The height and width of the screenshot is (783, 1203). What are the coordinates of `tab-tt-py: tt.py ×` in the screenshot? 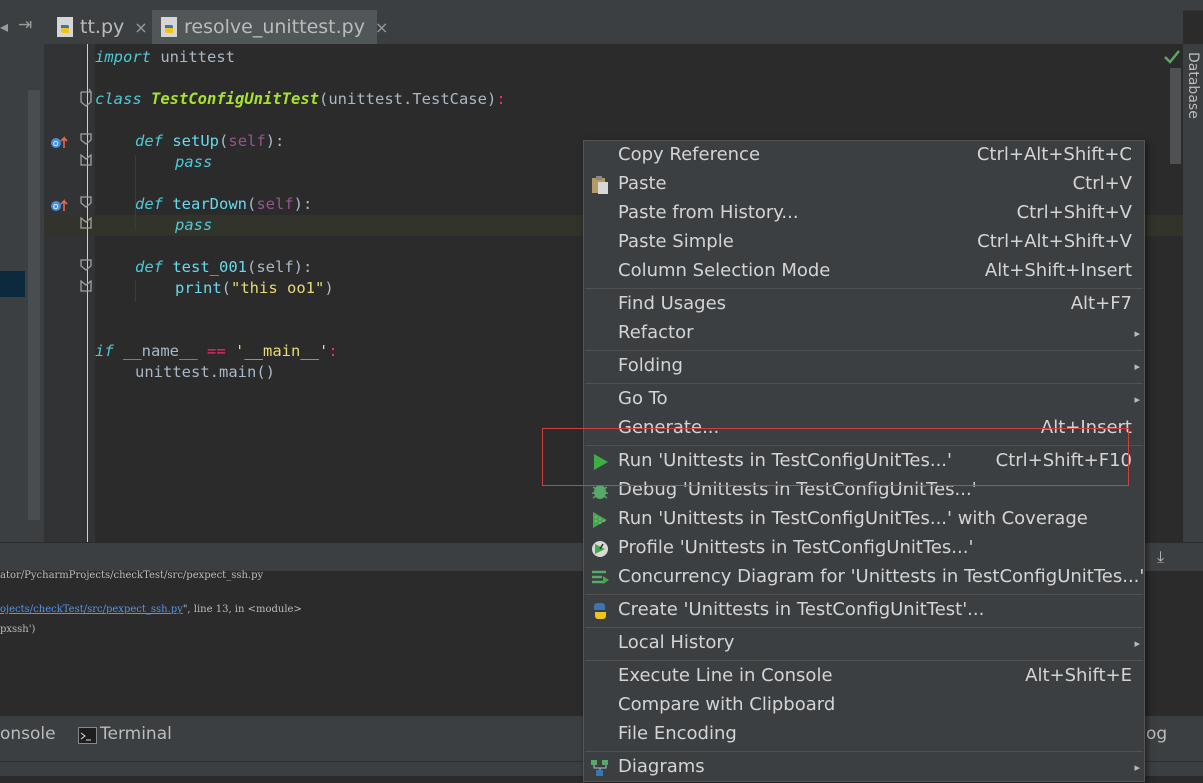 It's located at (99, 27).